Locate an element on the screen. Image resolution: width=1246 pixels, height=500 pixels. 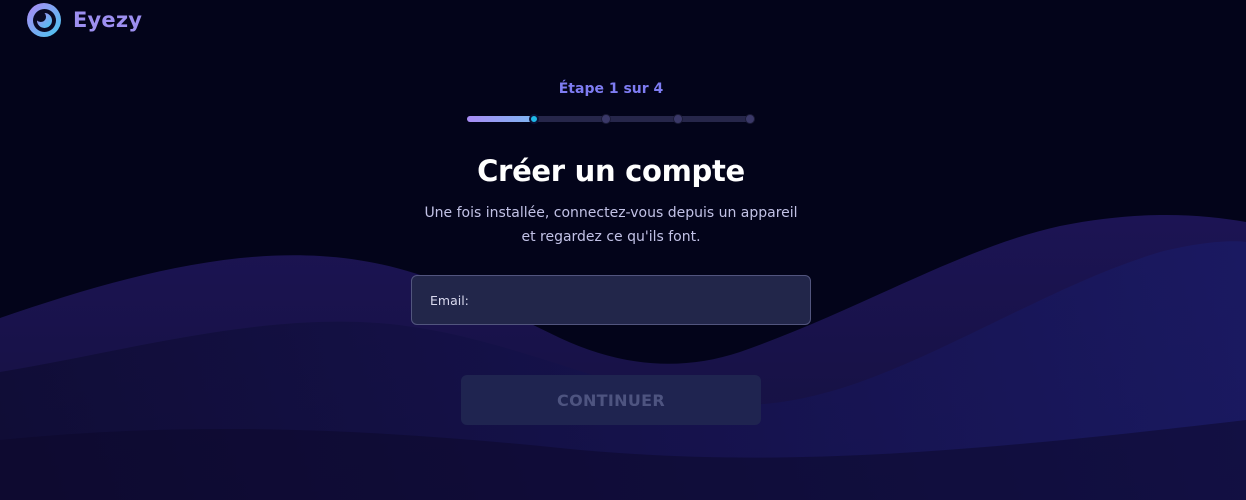
email-field: Email: is located at coordinates (611, 300).